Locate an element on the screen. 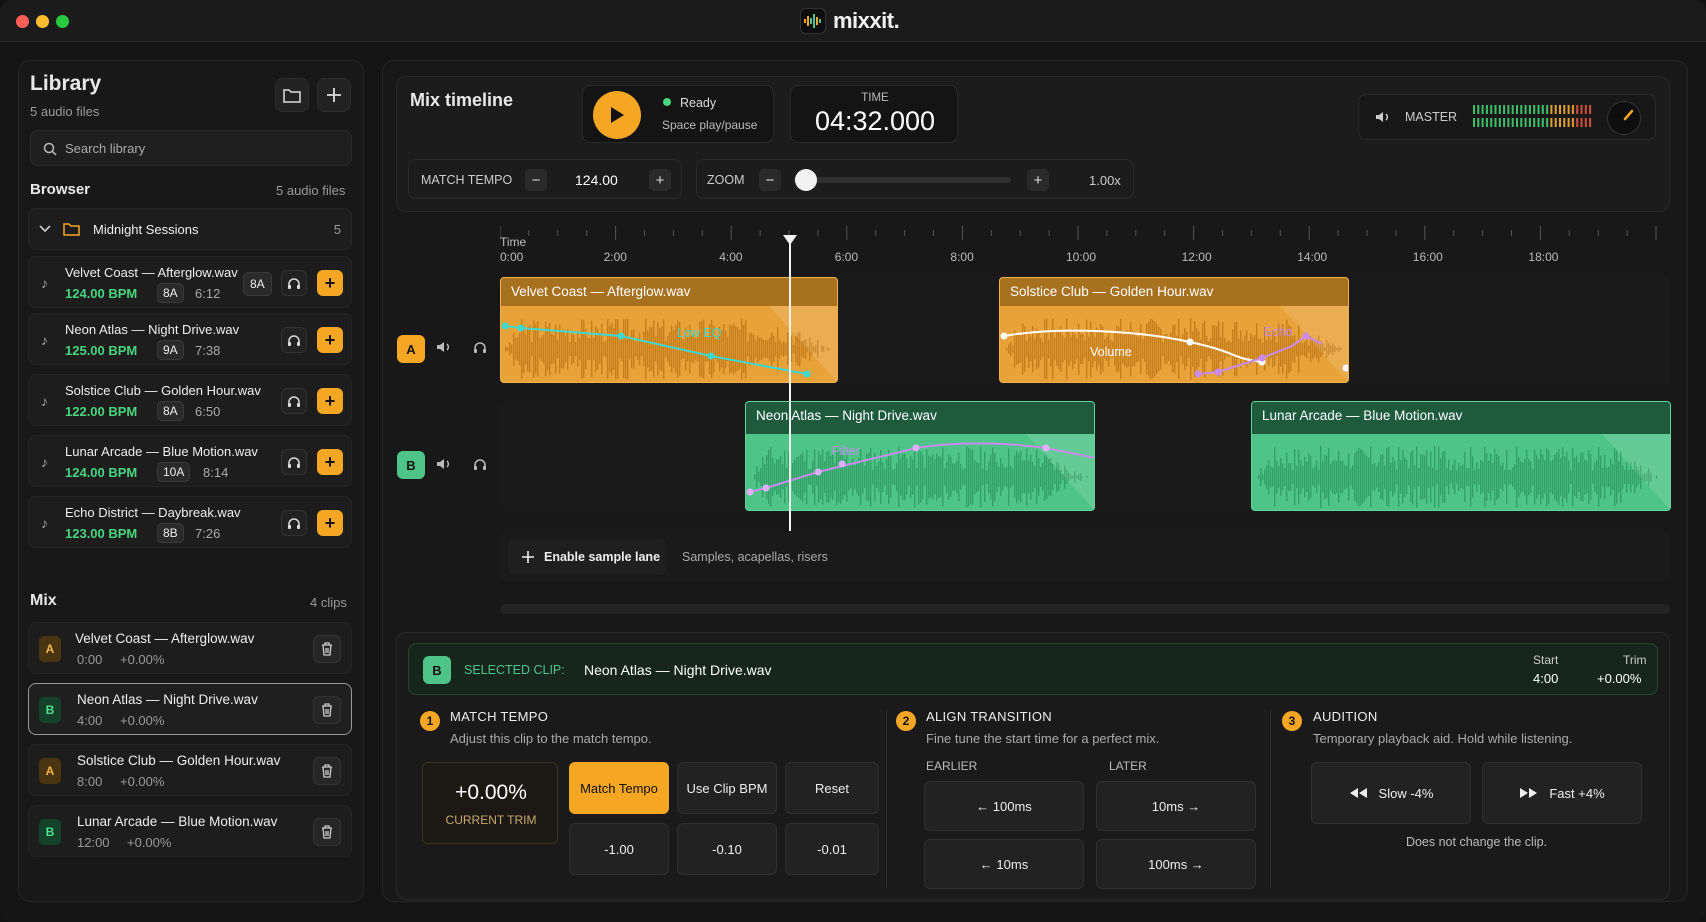  master-section: MASTER is located at coordinates (1507, 117).